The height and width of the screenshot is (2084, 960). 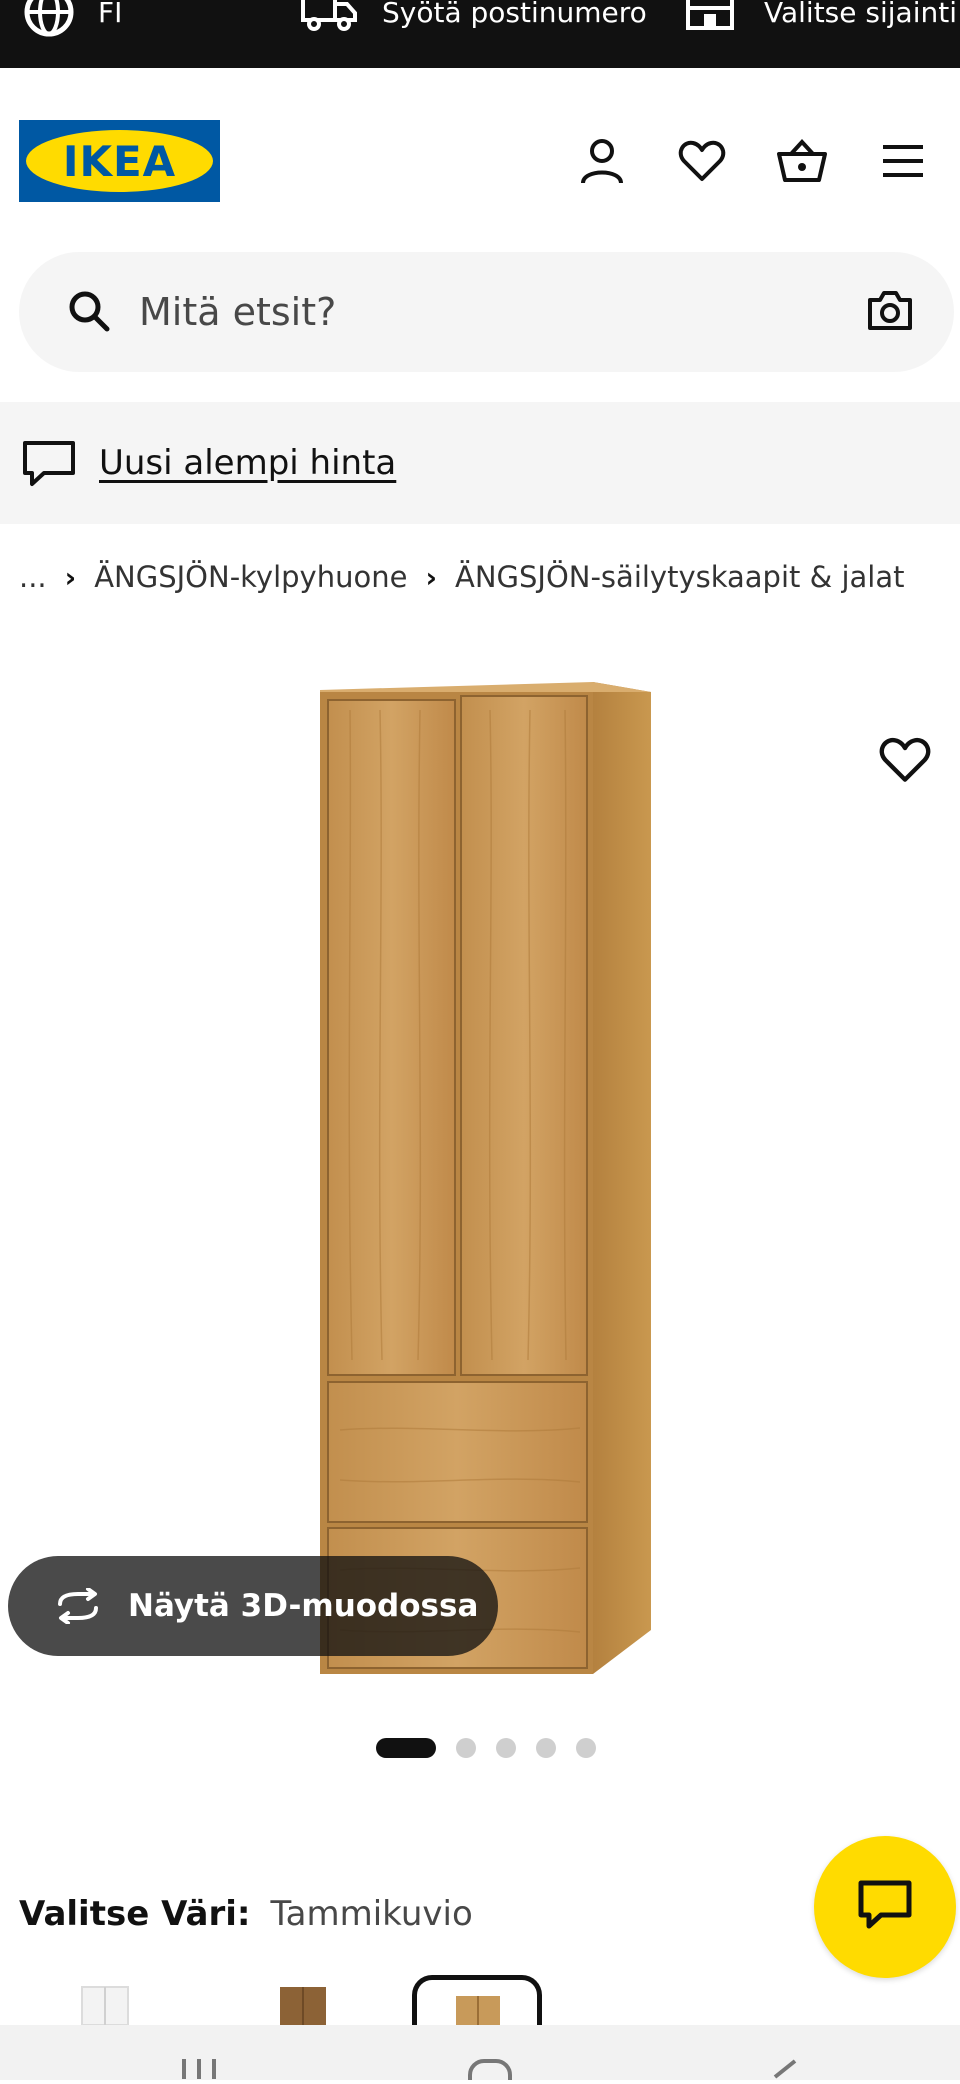 I want to click on carousel-dots, so click(x=496, y=1748).